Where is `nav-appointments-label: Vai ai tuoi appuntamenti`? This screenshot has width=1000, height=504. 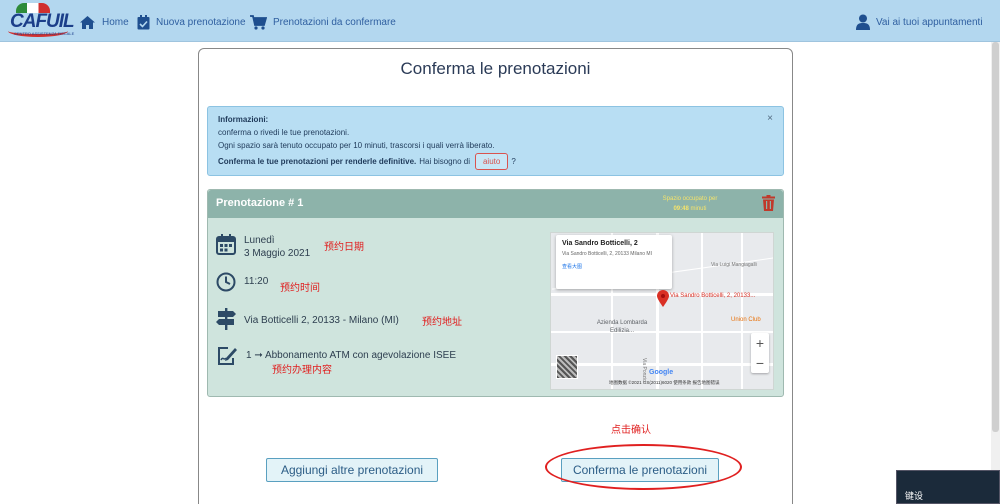 nav-appointments-label: Vai ai tuoi appuntamenti is located at coordinates (929, 22).